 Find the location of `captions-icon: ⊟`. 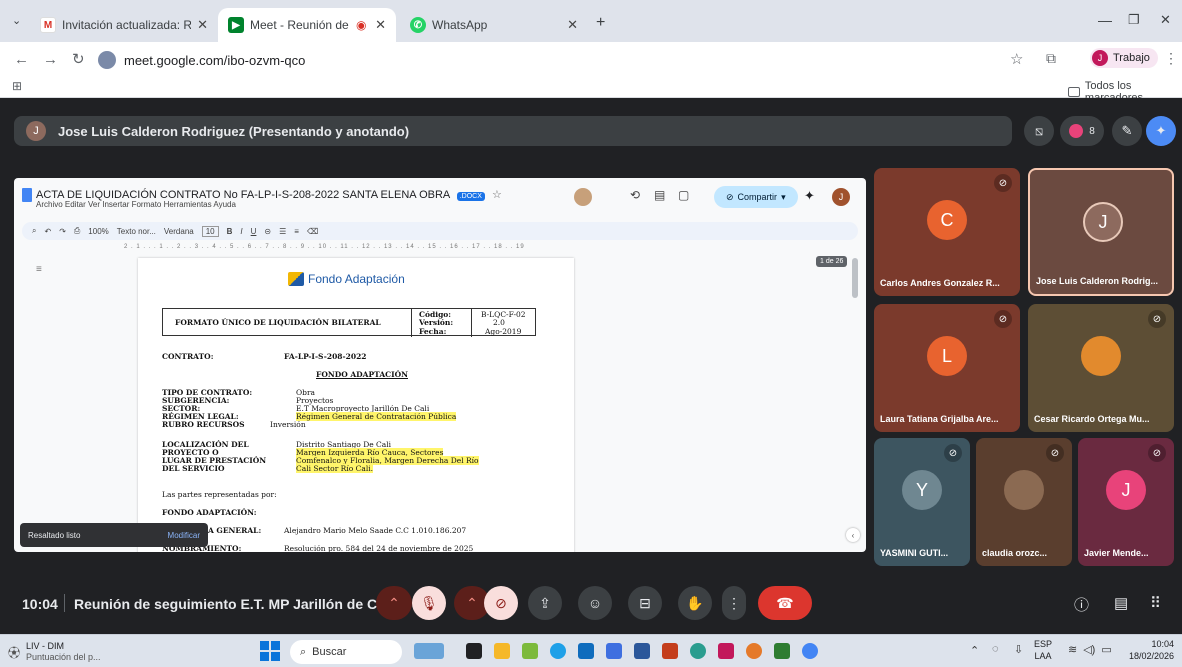

captions-icon: ⊟ is located at coordinates (645, 603).